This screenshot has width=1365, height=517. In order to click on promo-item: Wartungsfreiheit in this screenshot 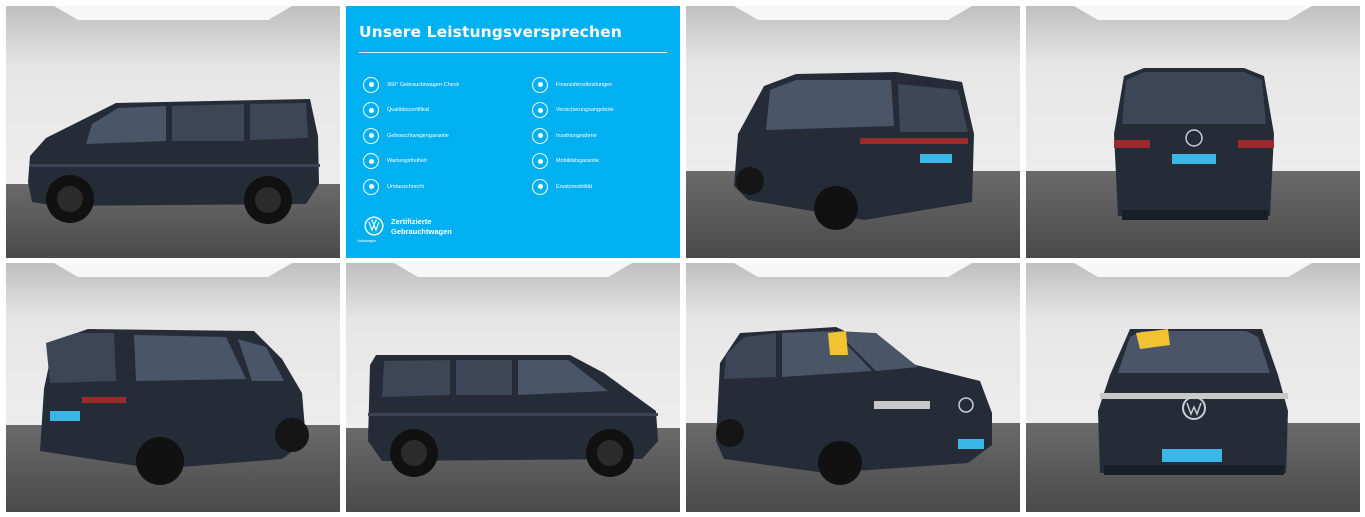, I will do `click(411, 162)`.